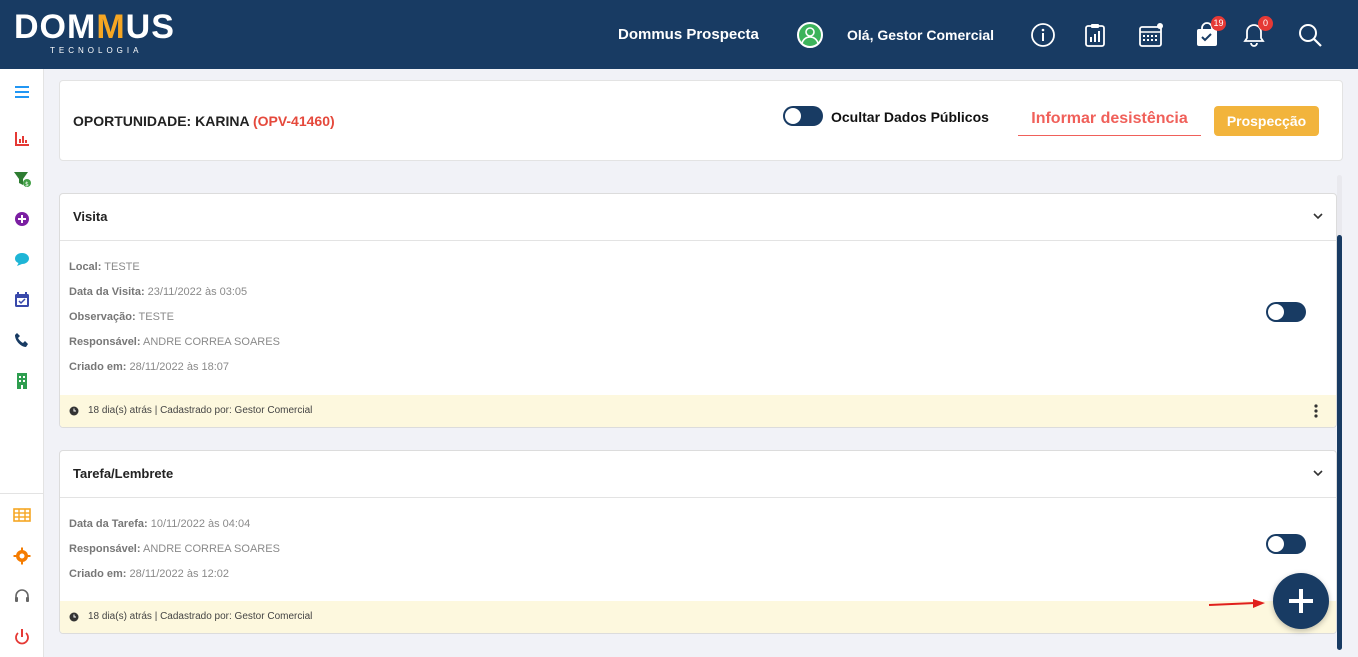 This screenshot has height=657, width=1358. What do you see at coordinates (293, 121) in the screenshot?
I see `opportunity-code: (OPV-41460)` at bounding box center [293, 121].